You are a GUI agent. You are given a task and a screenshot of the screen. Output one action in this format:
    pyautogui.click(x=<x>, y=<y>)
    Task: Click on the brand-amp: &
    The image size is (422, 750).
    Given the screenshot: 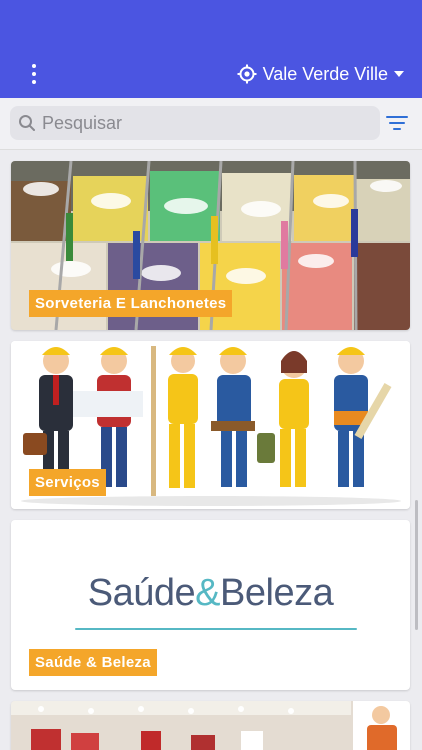 What is the action you would take?
    pyautogui.click(x=208, y=593)
    